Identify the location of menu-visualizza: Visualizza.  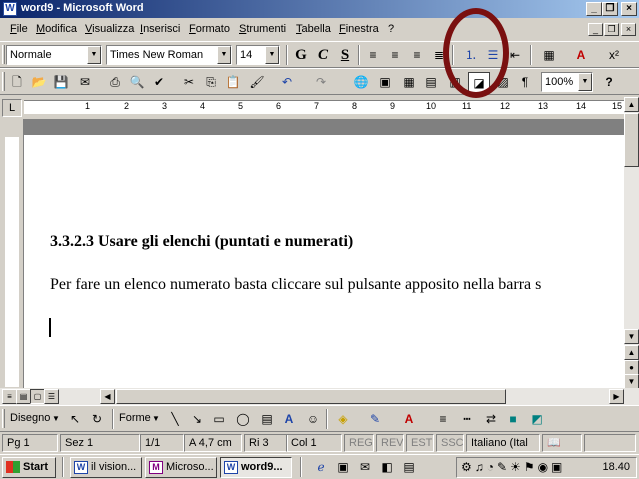
(109, 29).